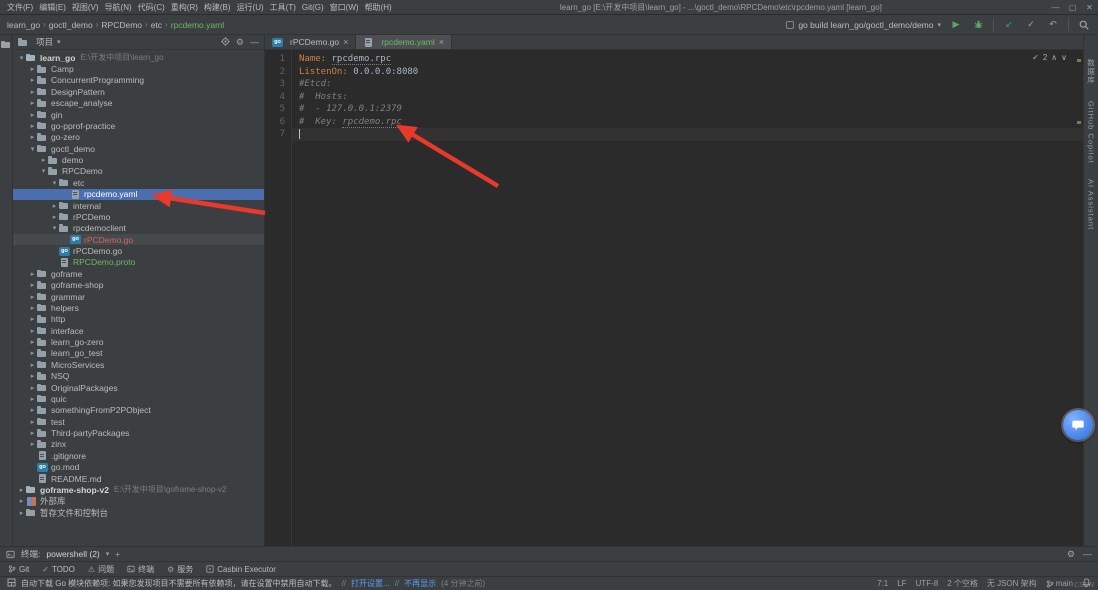  Describe the element at coordinates (138, 341) in the screenshot. I see `tree-row: ▸ learn_go-zero` at that location.